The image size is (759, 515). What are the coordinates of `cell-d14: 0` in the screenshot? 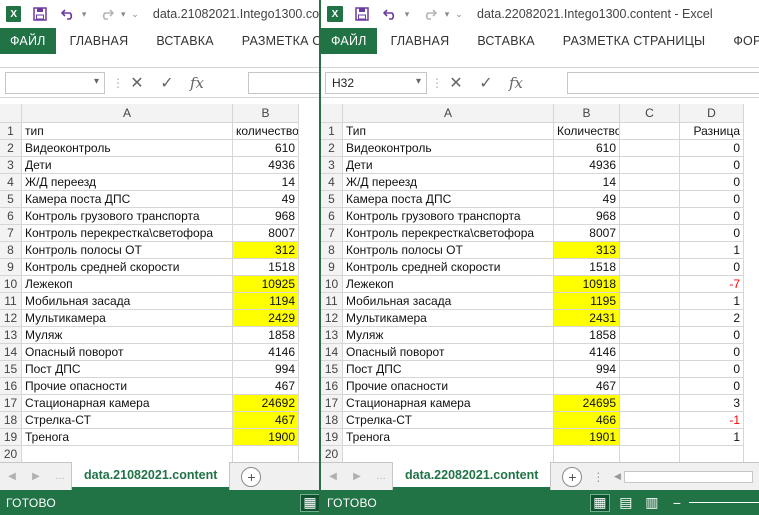 It's located at (712, 352).